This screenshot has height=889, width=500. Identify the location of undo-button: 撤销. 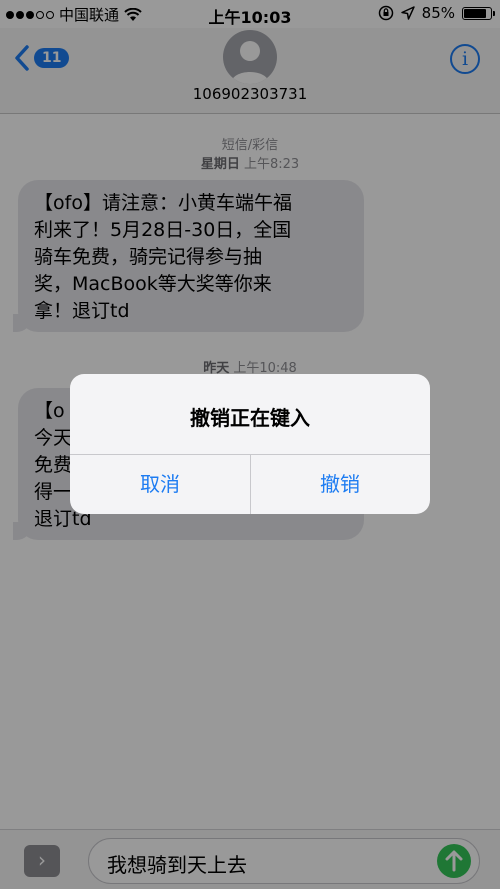
(340, 484).